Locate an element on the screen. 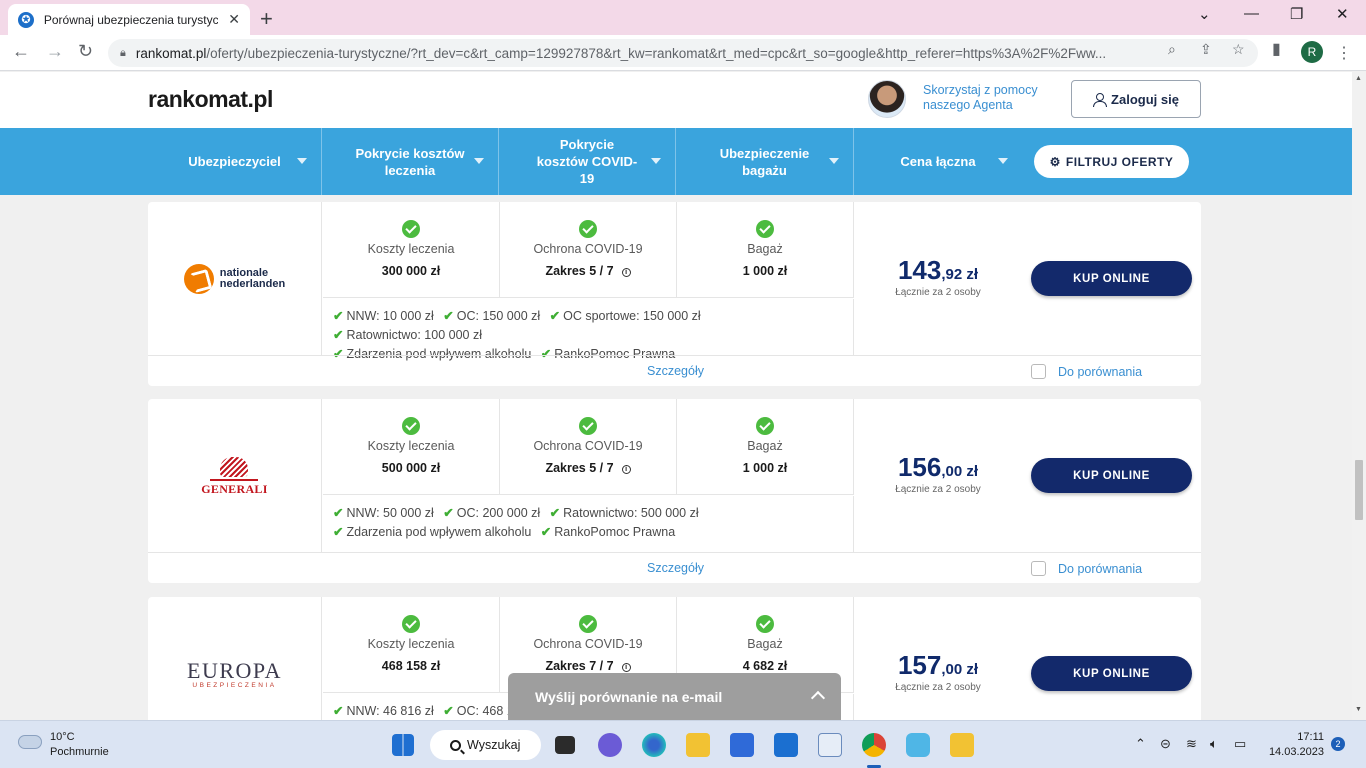 This screenshot has width=1366, height=768. filter-luggage-label: Ubezpieczenie bagażu is located at coordinates (764, 161).